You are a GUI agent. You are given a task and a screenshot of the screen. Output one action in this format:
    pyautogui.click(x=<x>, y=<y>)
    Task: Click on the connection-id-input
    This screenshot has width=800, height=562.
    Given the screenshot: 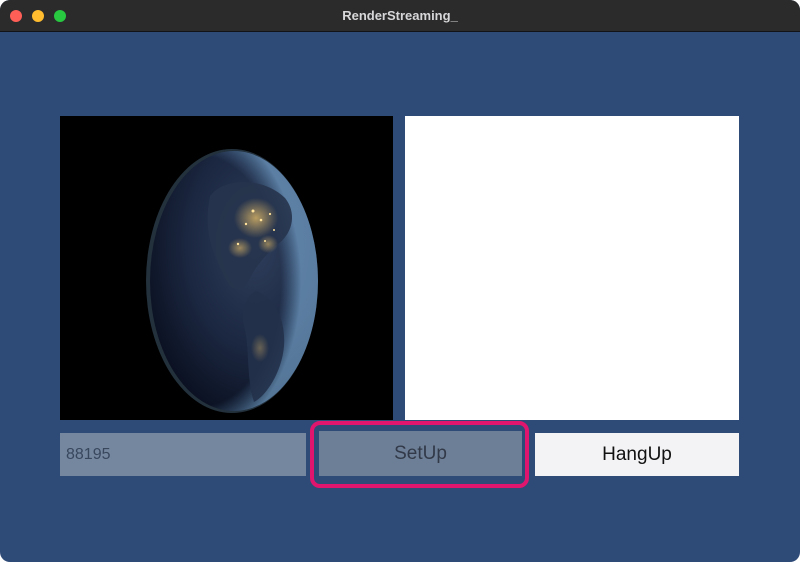 What is the action you would take?
    pyautogui.click(x=183, y=454)
    